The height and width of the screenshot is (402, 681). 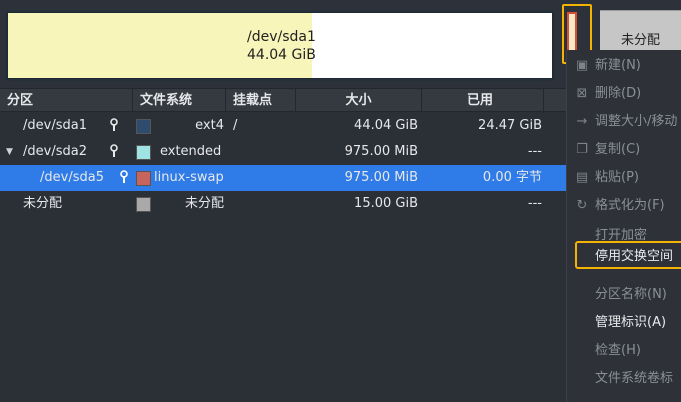 I want to click on menu-item-new: ▣ 新建(N), so click(x=624, y=66).